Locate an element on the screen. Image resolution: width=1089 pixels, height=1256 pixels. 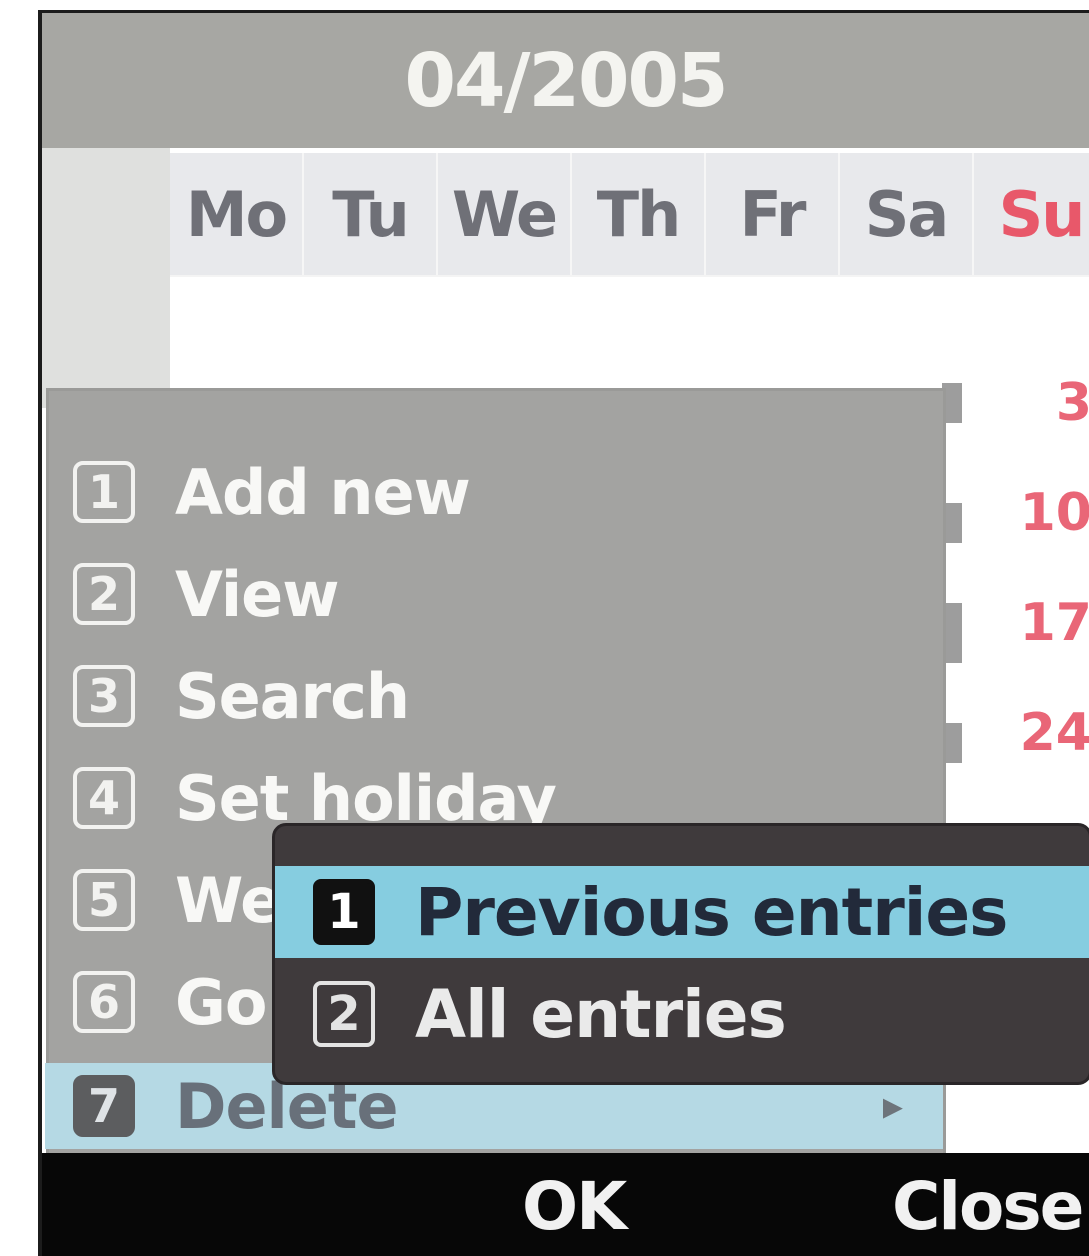
weekday-sunday: Su is located at coordinates (1042, 214).